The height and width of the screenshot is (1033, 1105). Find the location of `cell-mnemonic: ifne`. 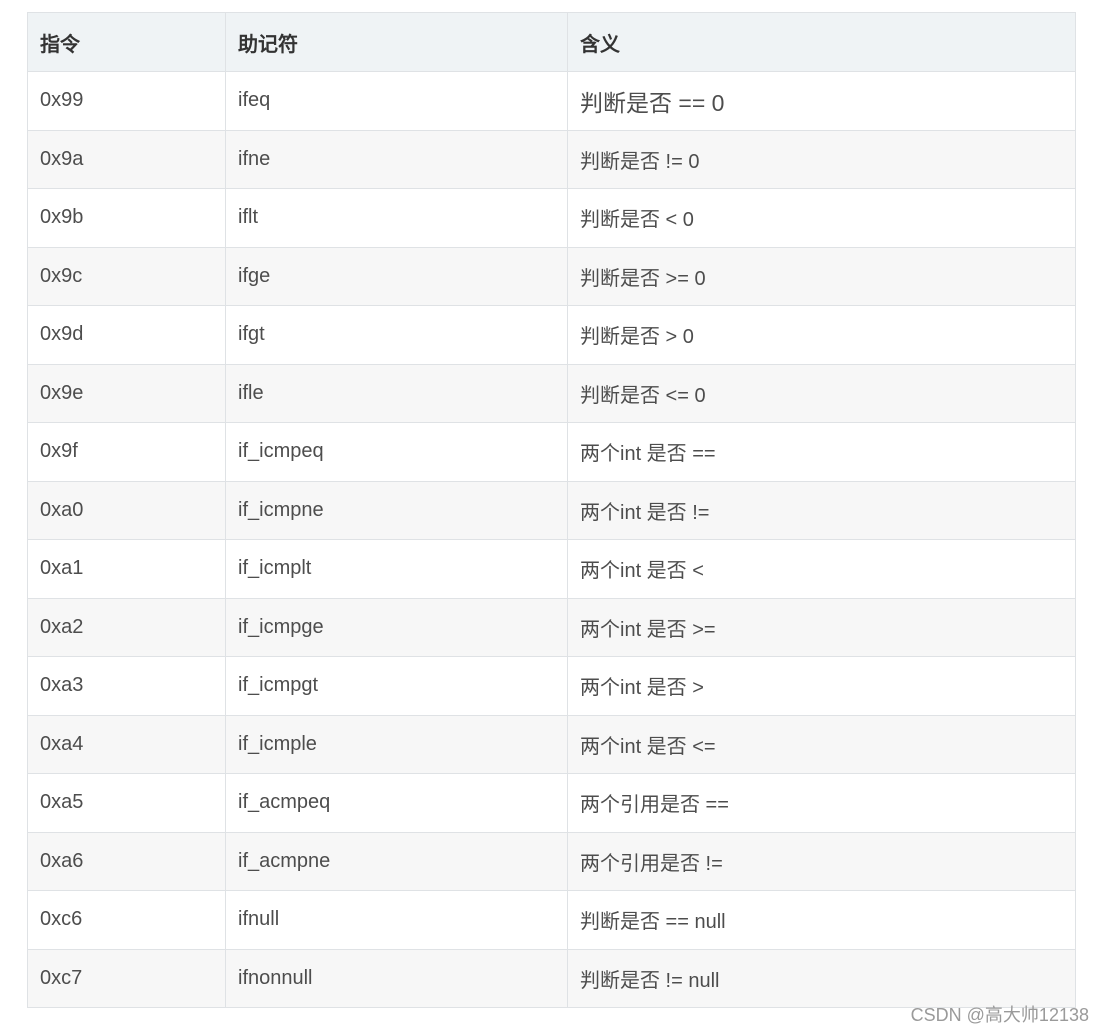

cell-mnemonic: ifne is located at coordinates (396, 159).